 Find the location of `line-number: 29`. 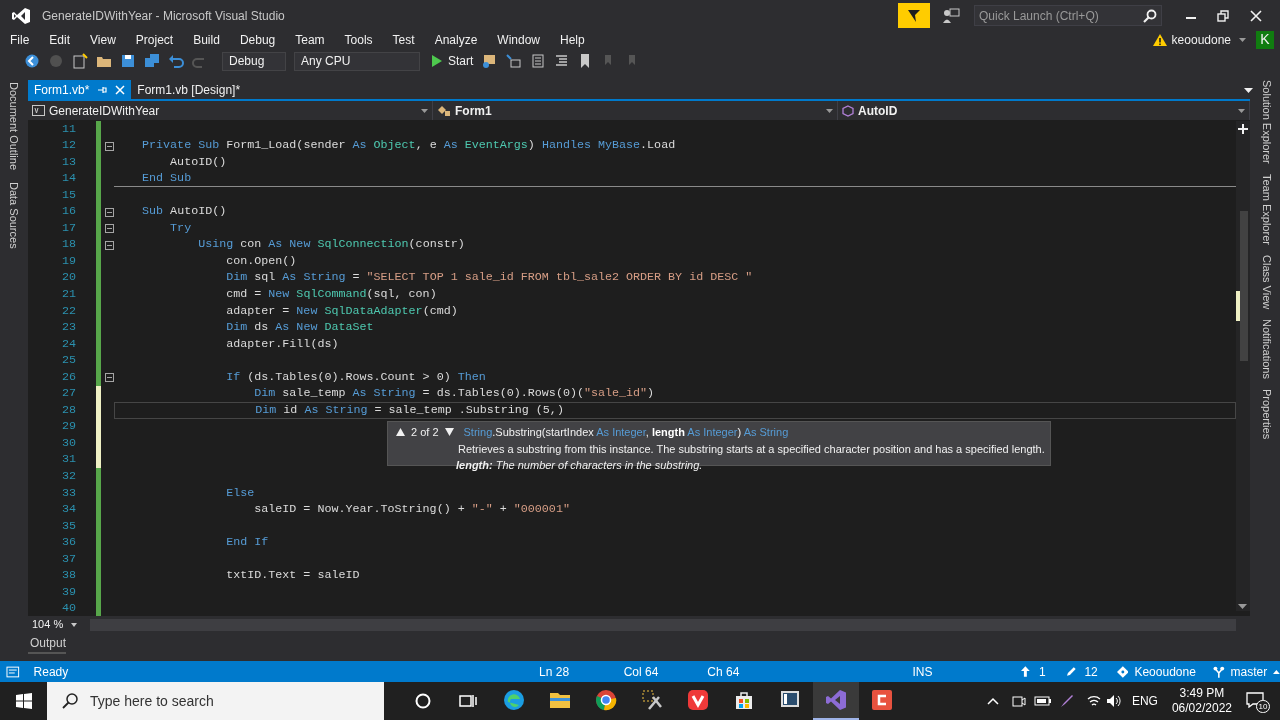

line-number: 29 is located at coordinates (68, 427).